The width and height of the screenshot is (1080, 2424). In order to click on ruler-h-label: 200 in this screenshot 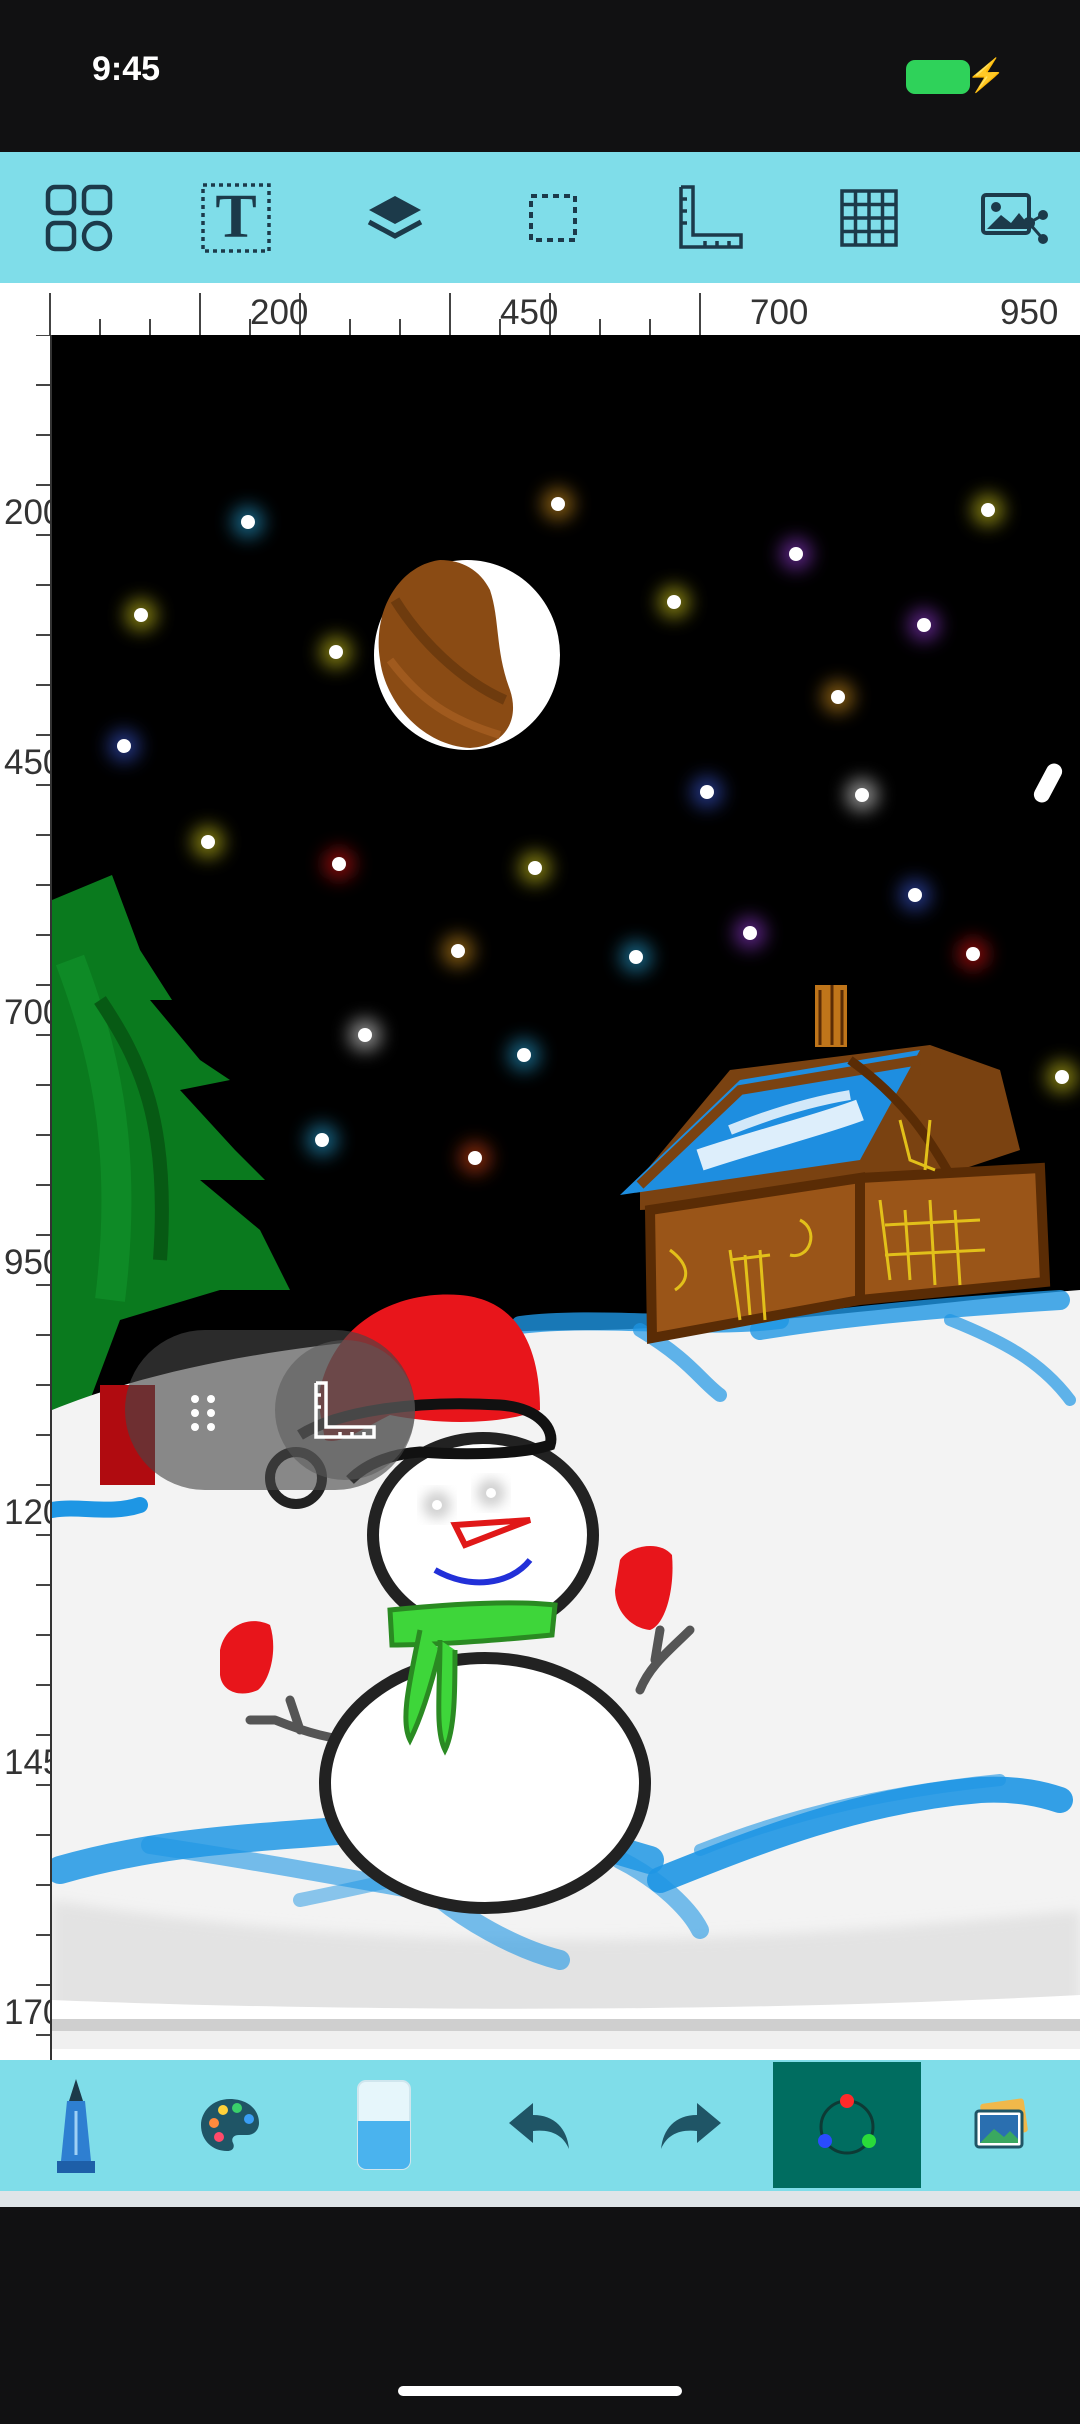, I will do `click(279, 312)`.